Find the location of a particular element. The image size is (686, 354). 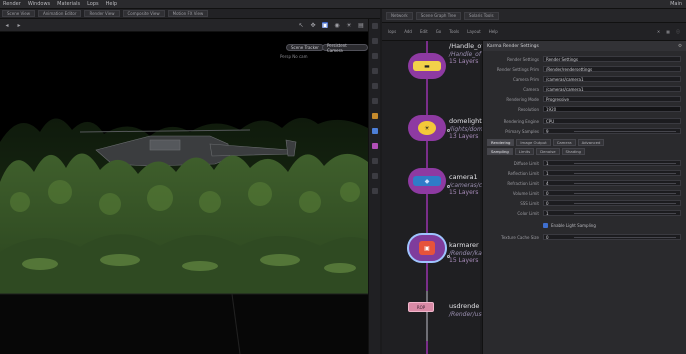

node-camera1: ◆ is located at coordinates (427, 181).